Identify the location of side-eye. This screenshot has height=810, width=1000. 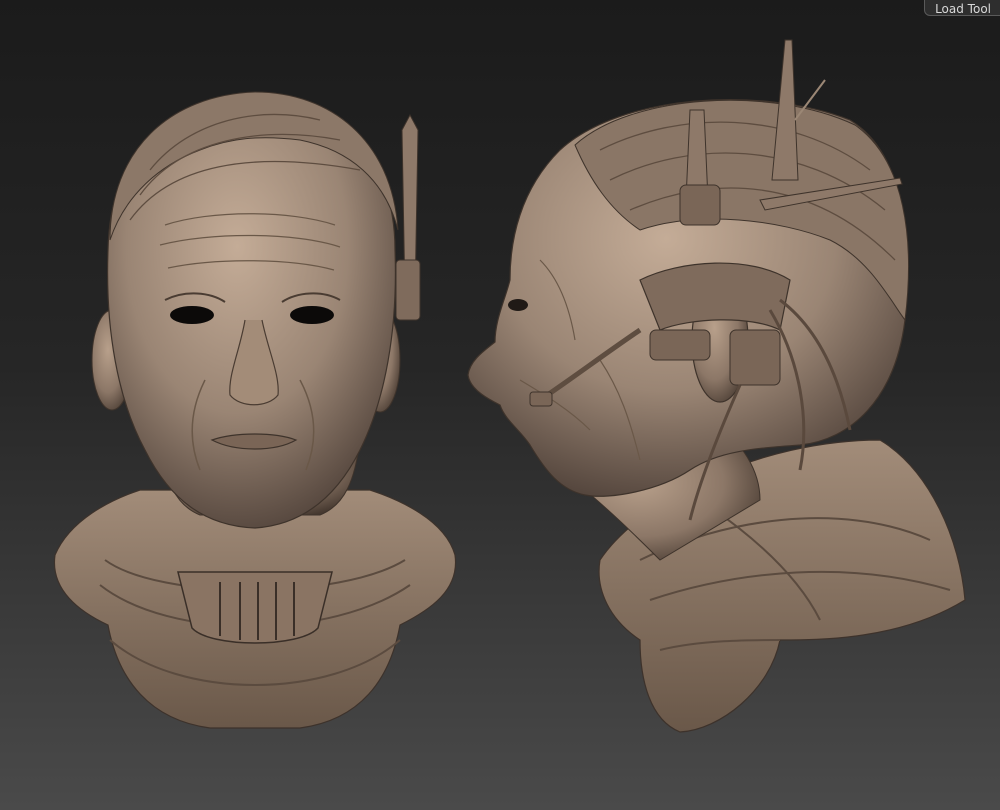
(518, 305).